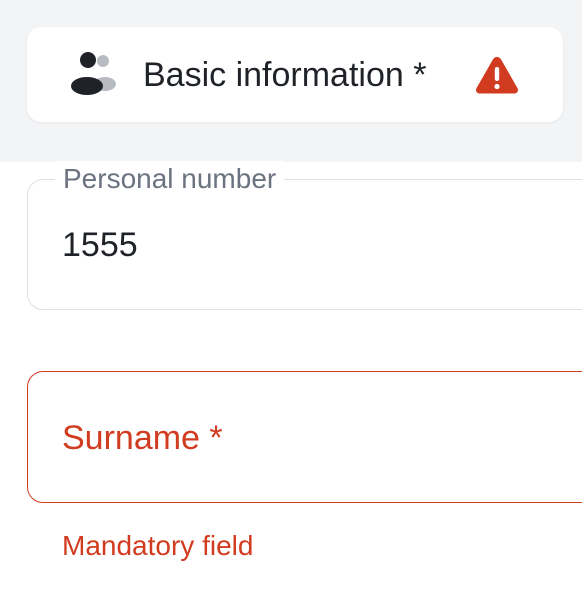 This screenshot has width=582, height=608. What do you see at coordinates (93, 73) in the screenshot?
I see `person-group-icon` at bounding box center [93, 73].